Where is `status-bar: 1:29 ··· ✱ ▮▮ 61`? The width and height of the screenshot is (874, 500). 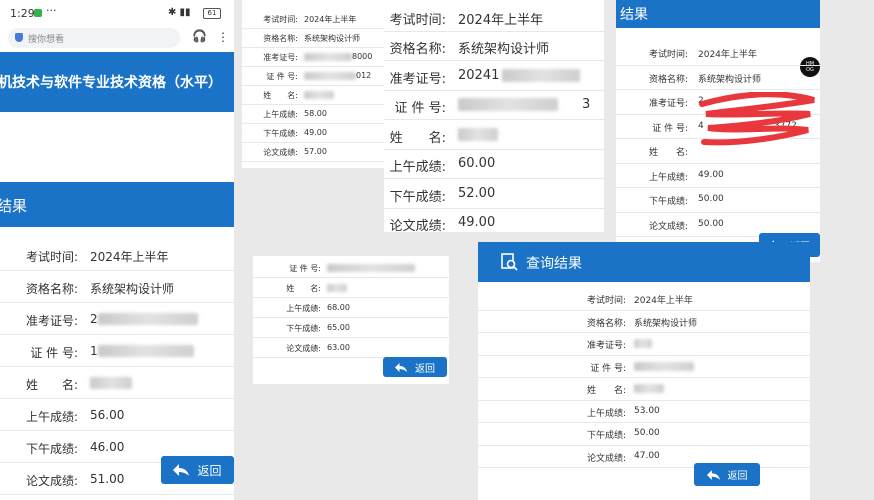 status-bar: 1:29 ··· ✱ ▮▮ 61 is located at coordinates (117, 13).